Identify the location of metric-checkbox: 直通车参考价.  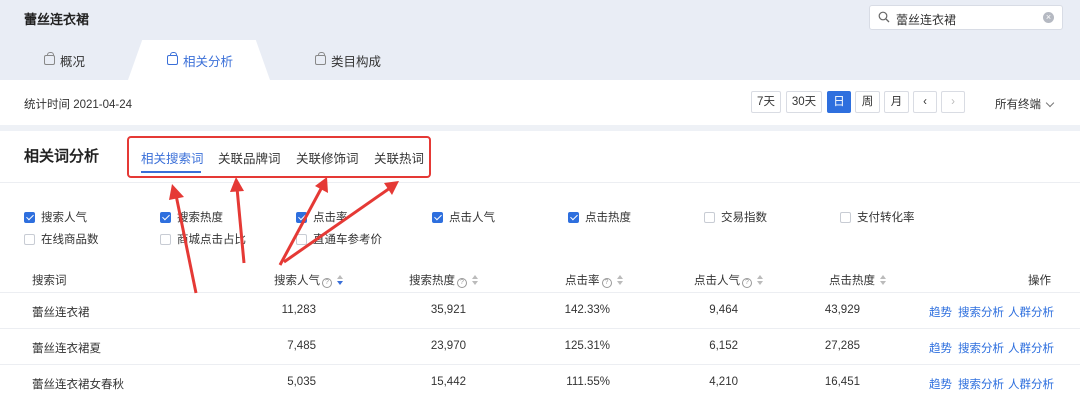
(339, 239).